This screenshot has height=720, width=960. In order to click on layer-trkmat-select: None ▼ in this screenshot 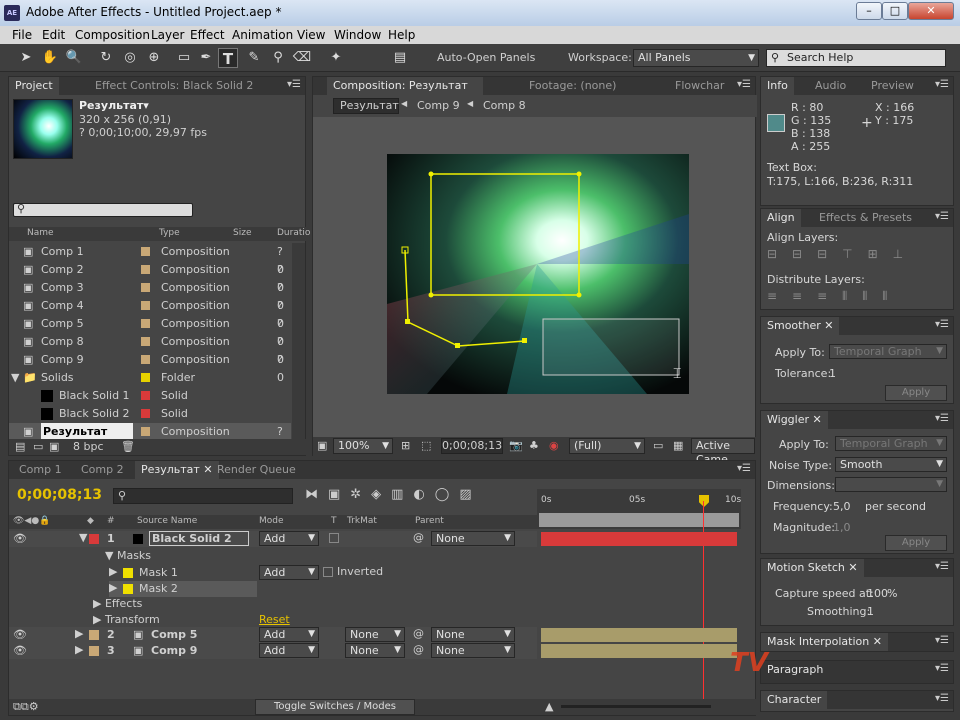, I will do `click(375, 650)`.